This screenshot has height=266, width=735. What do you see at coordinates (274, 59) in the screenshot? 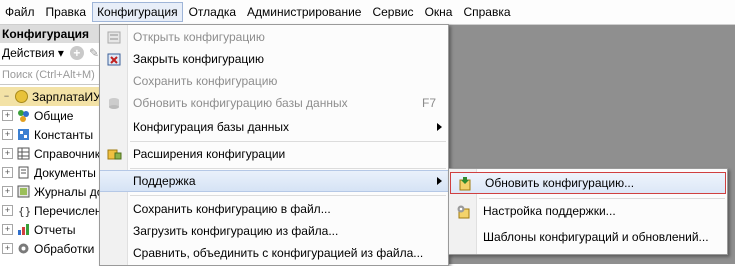
I see `menu-item-close-config: Закрыть конфигурацию` at bounding box center [274, 59].